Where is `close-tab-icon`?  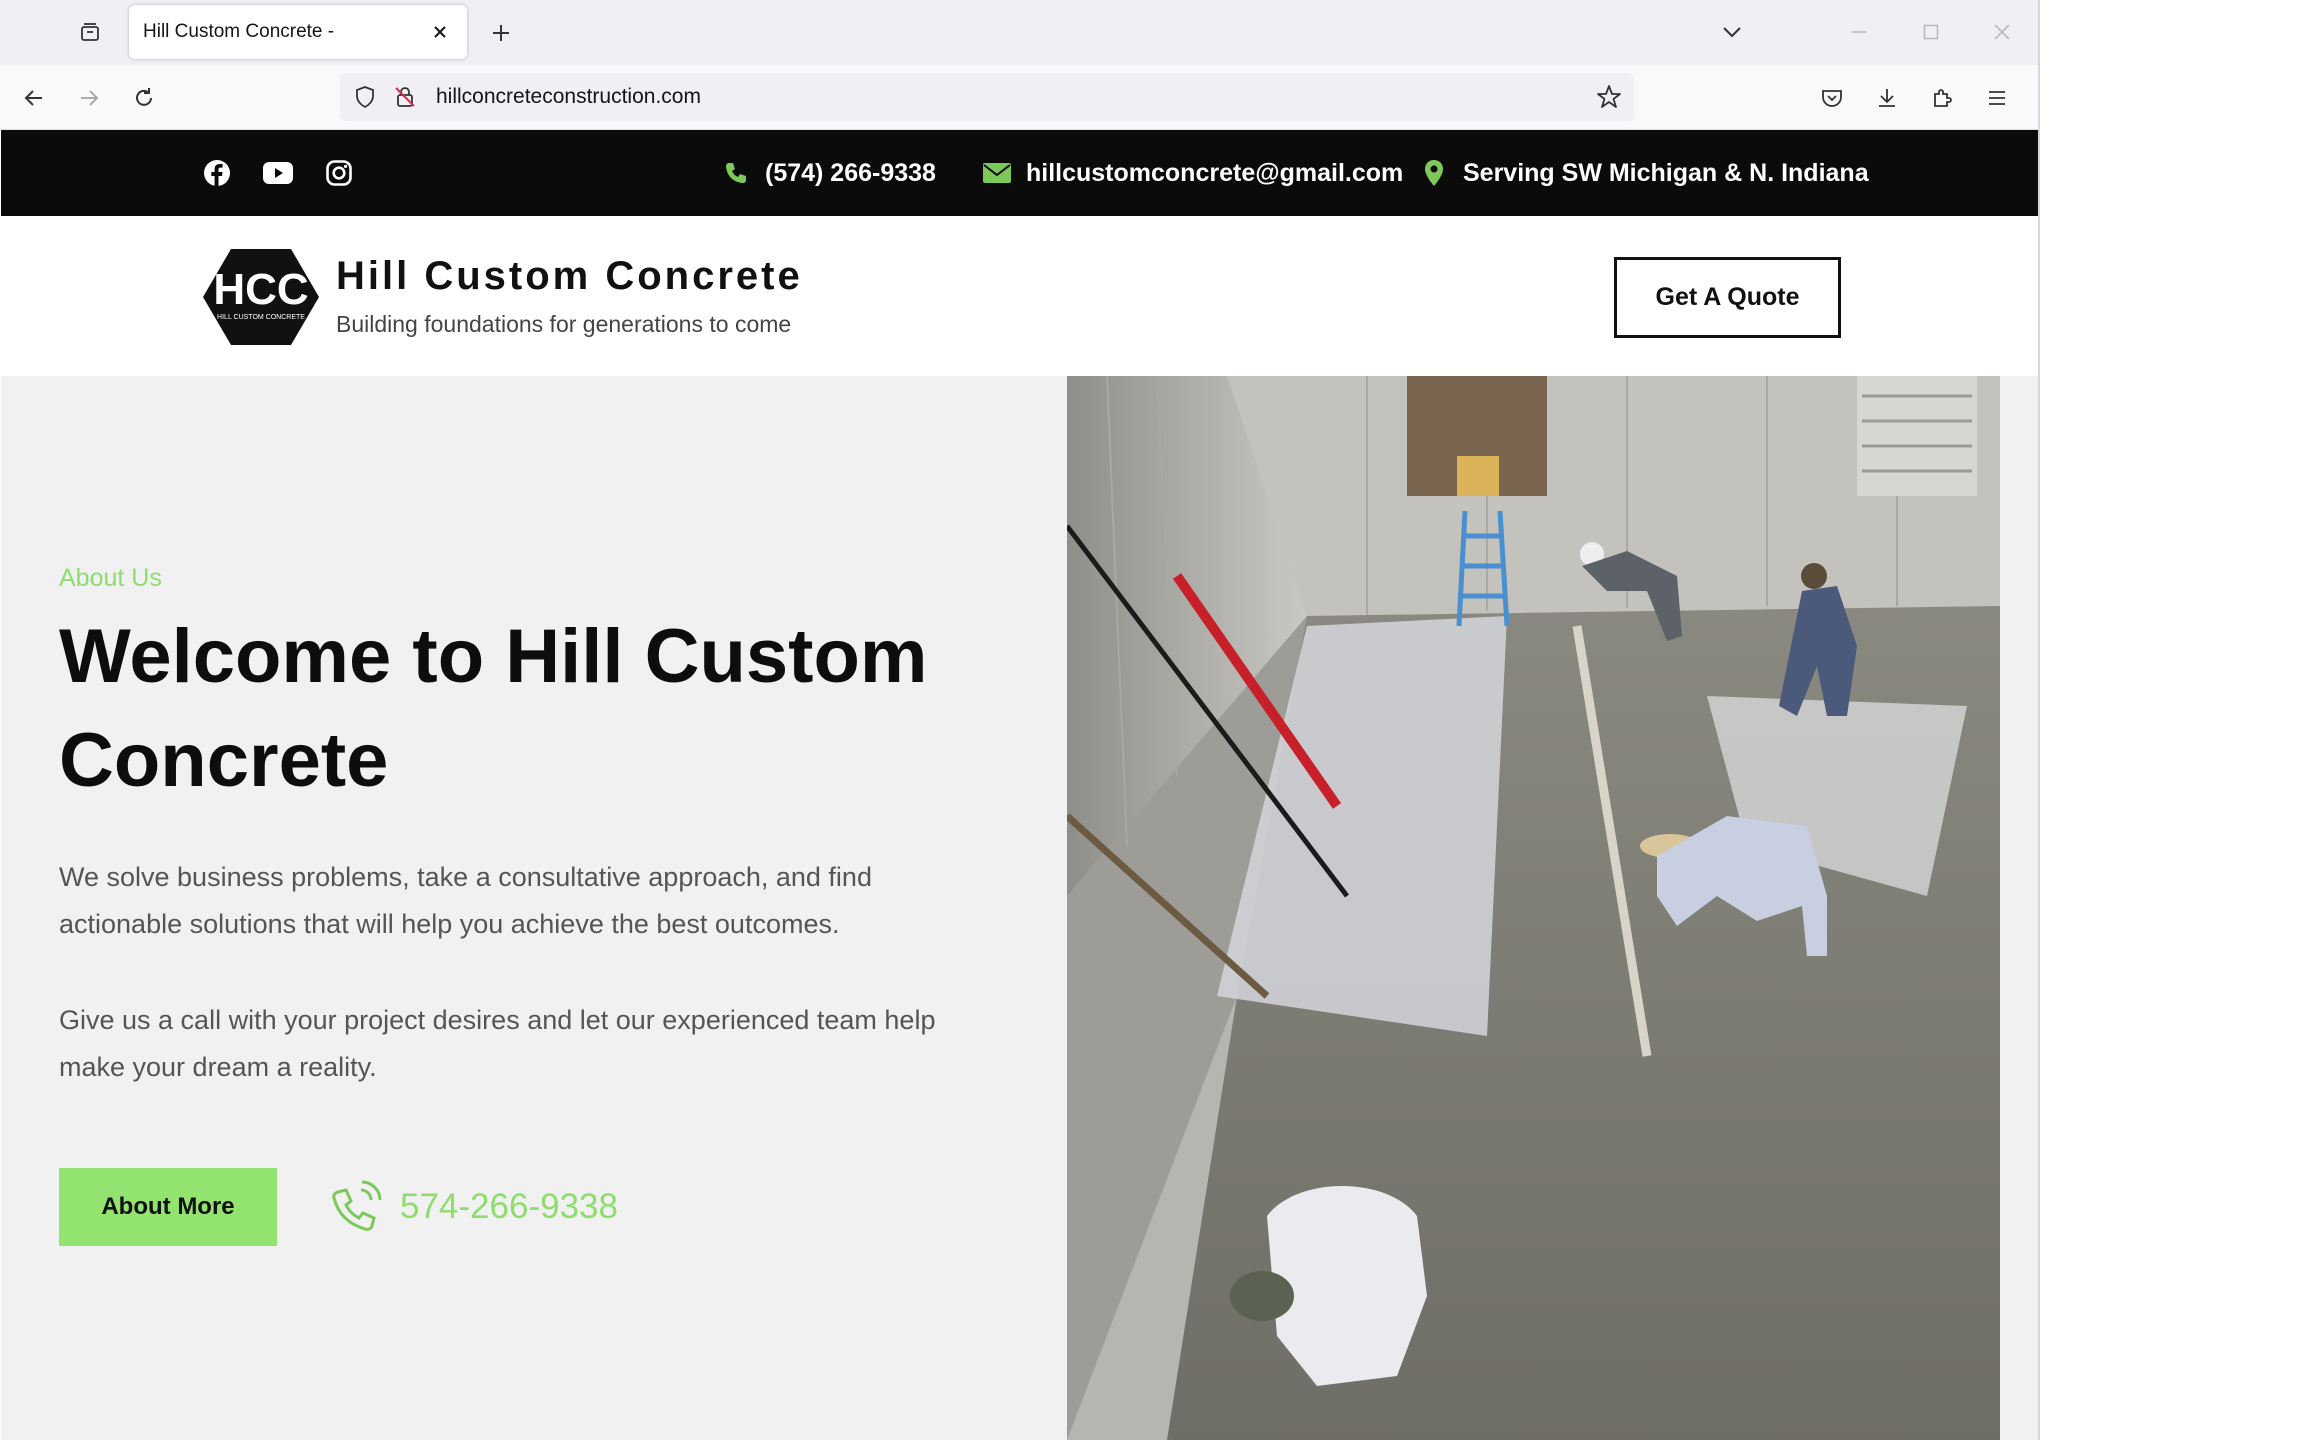
close-tab-icon is located at coordinates (440, 32).